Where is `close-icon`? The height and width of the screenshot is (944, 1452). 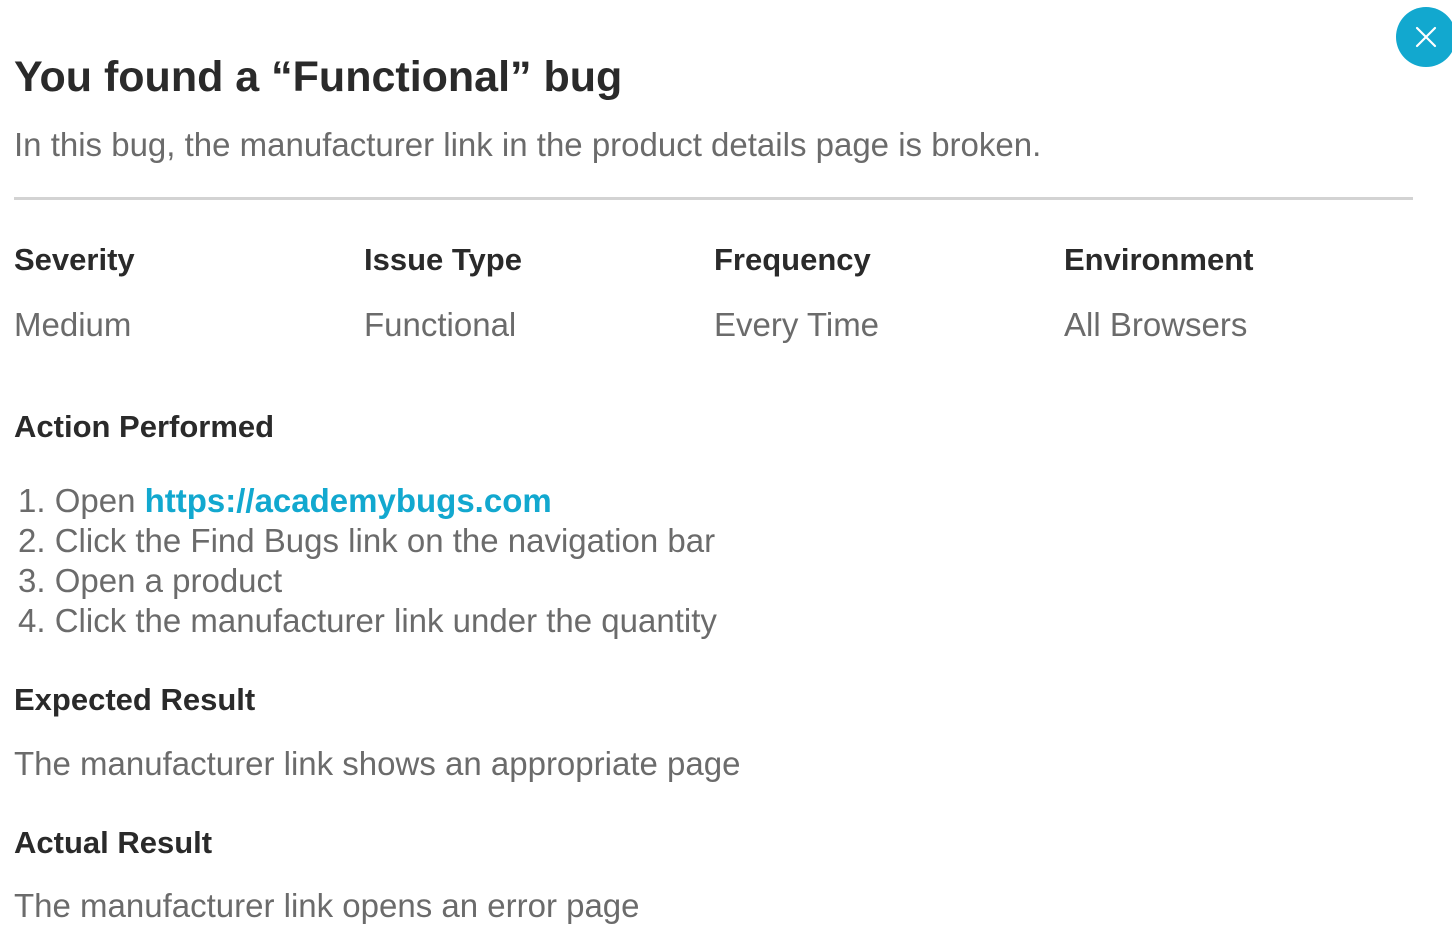 close-icon is located at coordinates (1426, 37).